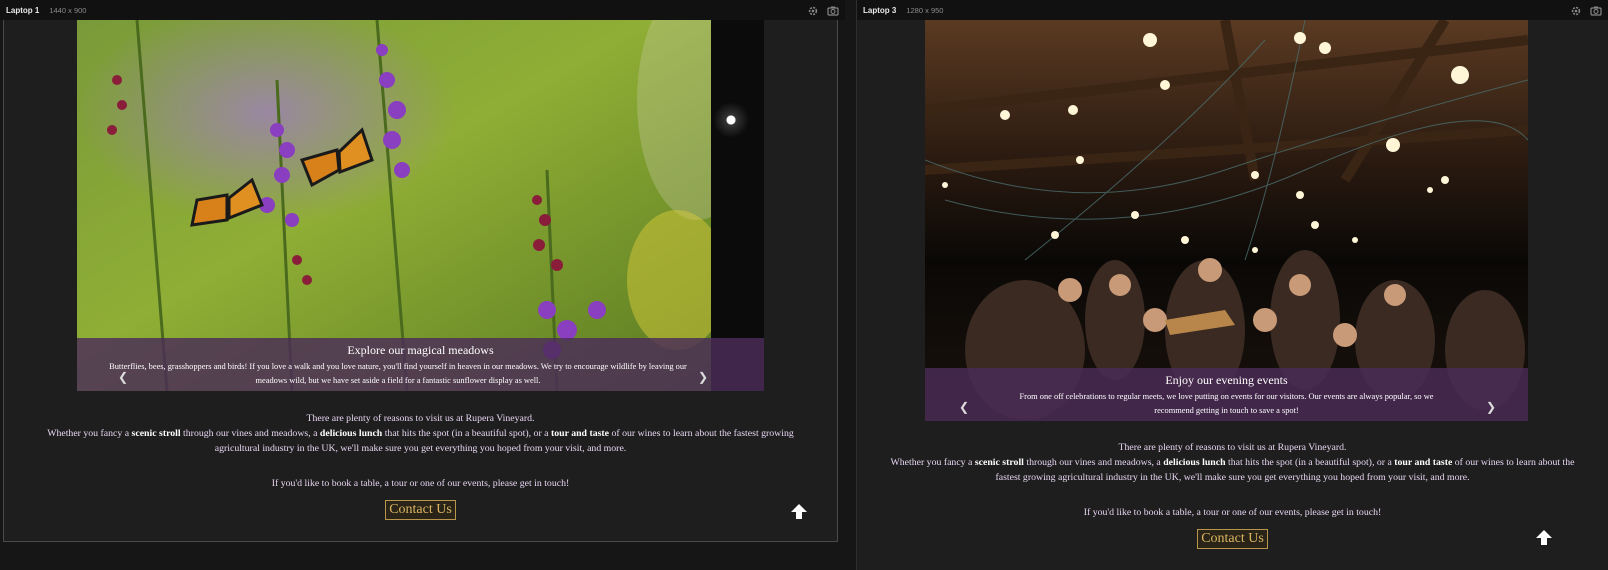 This screenshot has height=570, width=1608. I want to click on device-size: 1280 x 950, so click(925, 10).